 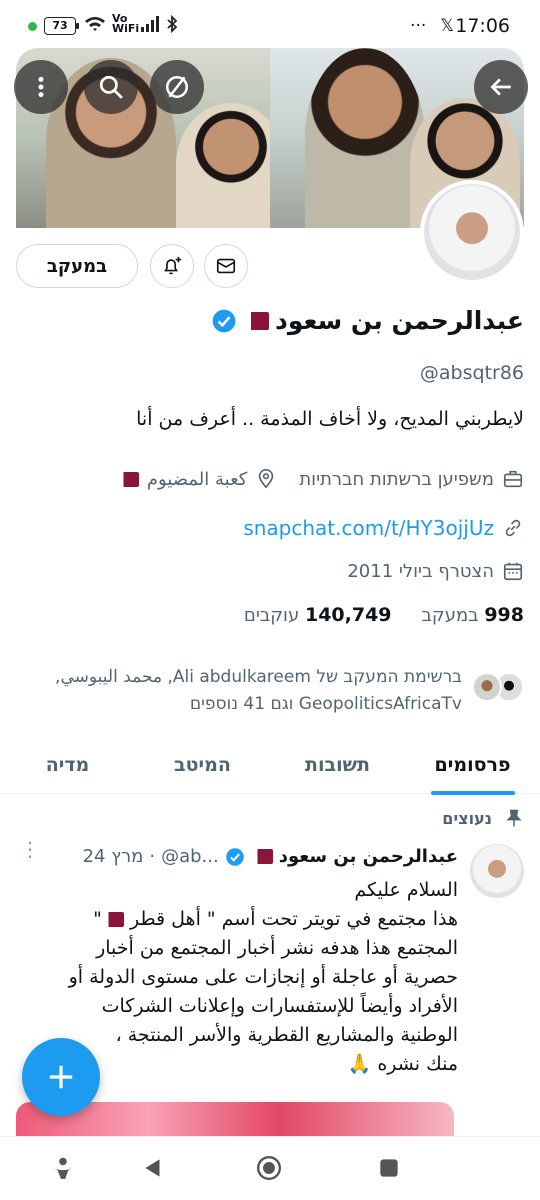 I want to click on profile-name-row: عبدالرحمن بن سعود, so click(x=367, y=320).